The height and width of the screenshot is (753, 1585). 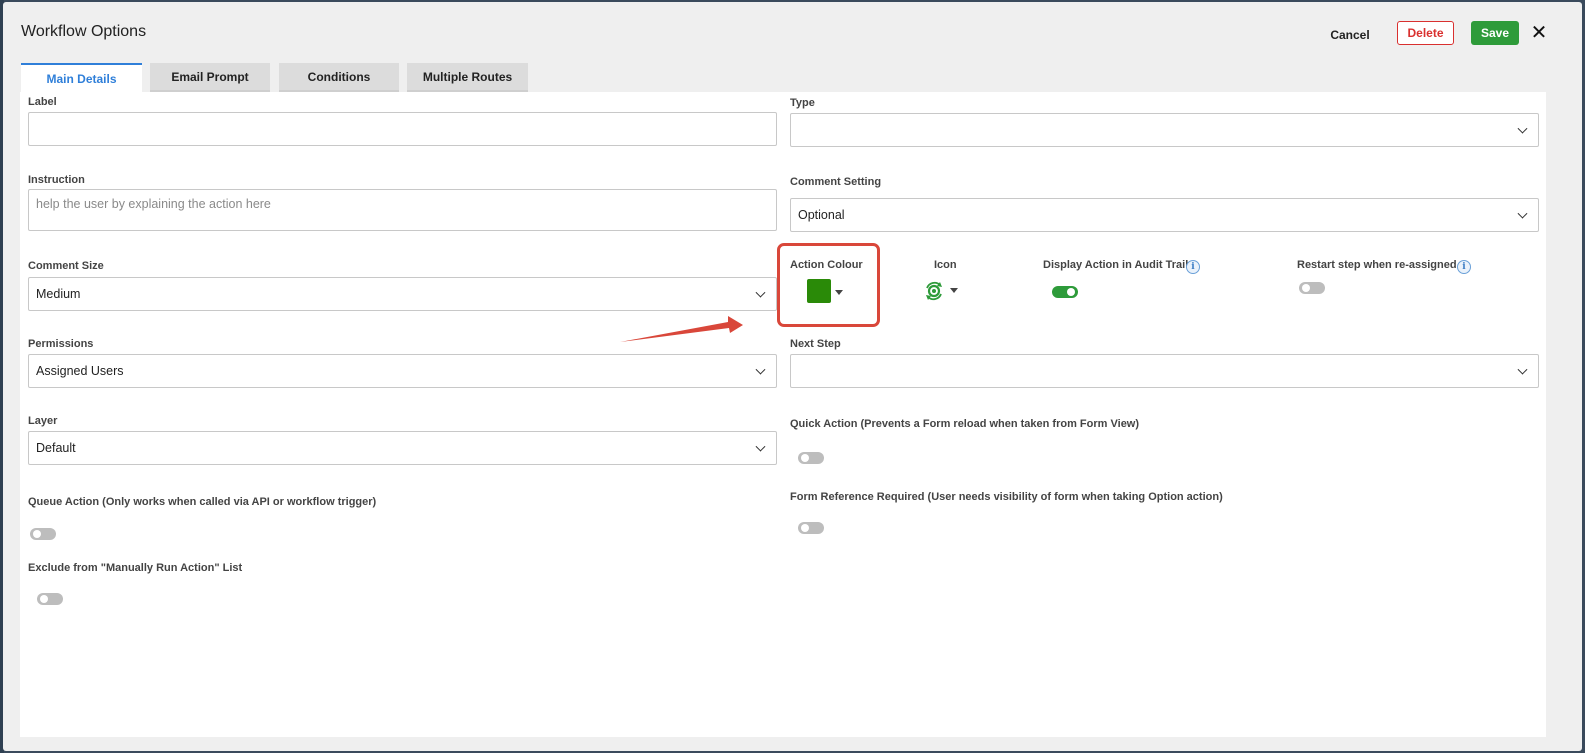 What do you see at coordinates (402, 448) in the screenshot?
I see `layer-select: Default` at bounding box center [402, 448].